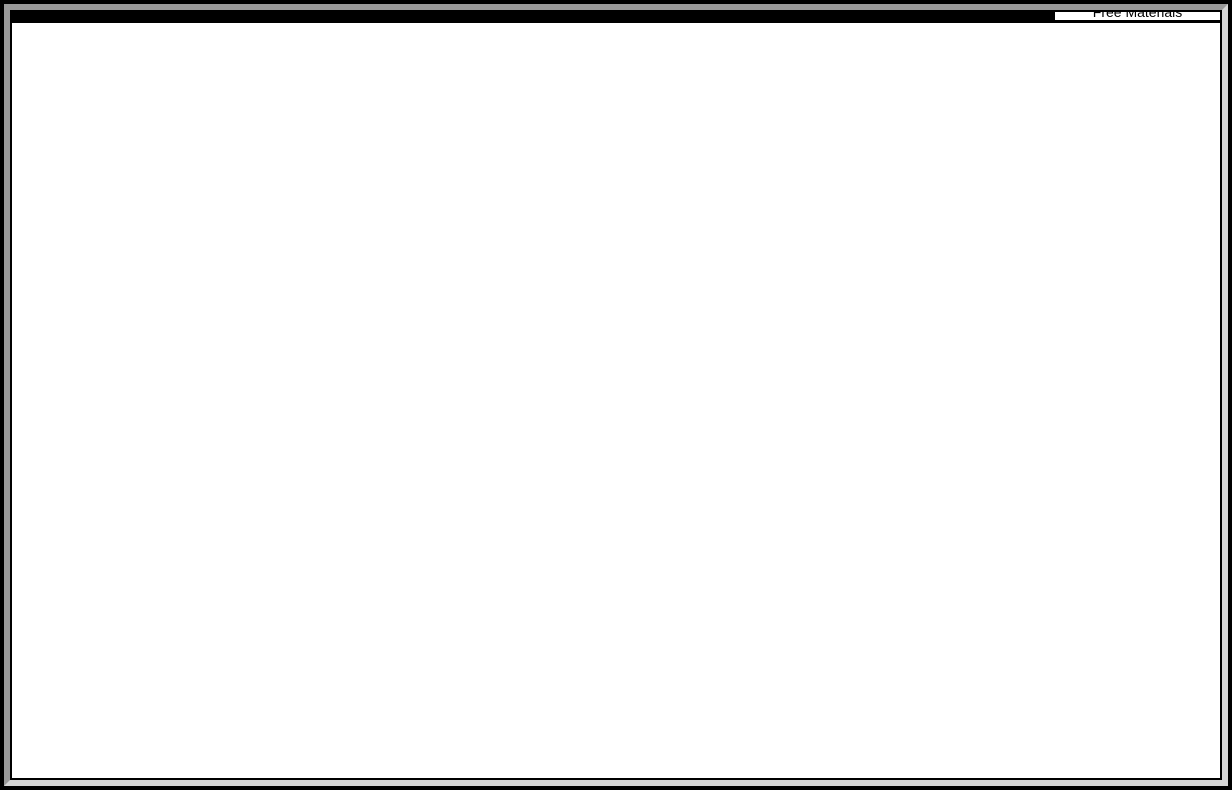 Image resolution: width=1232 pixels, height=790 pixels. I want to click on consonant-section: p PIG b BED t TIME d DO, so click(616, 21).